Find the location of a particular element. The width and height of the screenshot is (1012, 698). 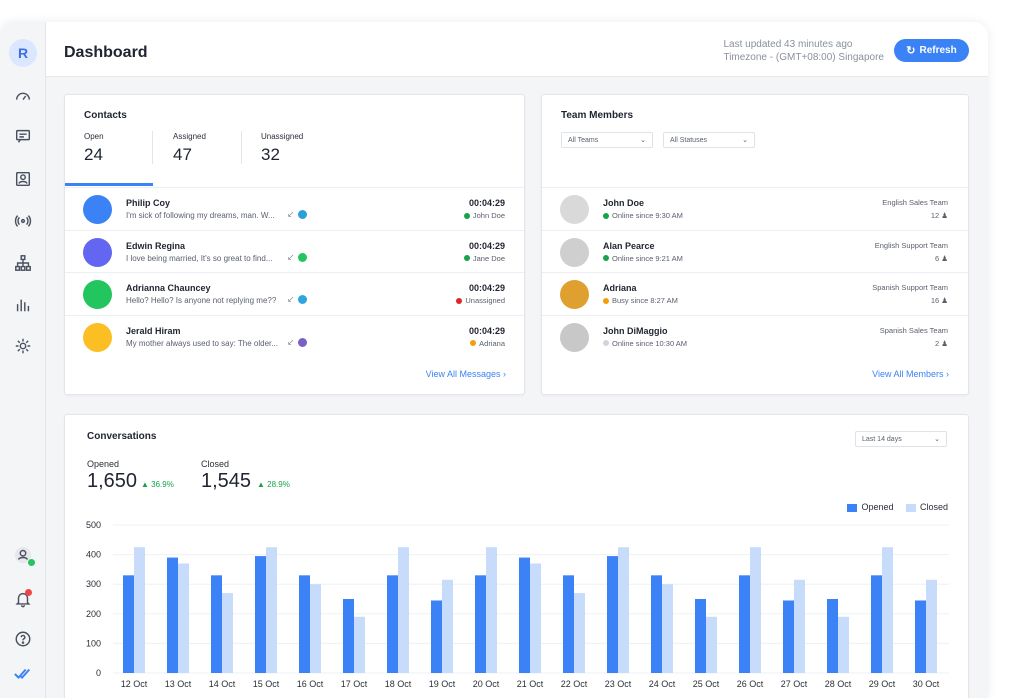

refresh-button: ↻ Refresh is located at coordinates (931, 50).